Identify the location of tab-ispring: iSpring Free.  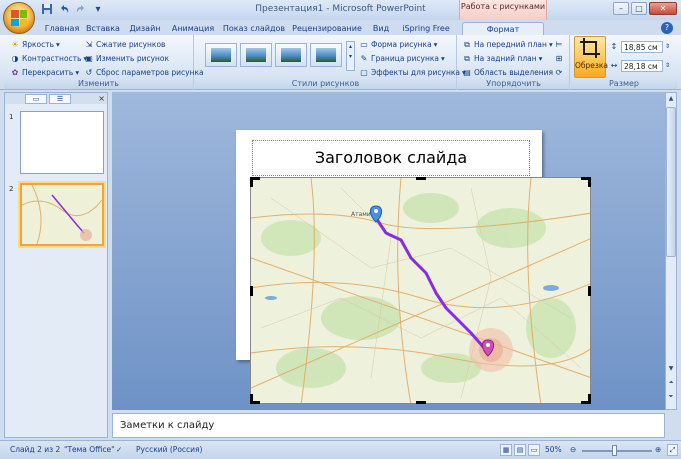
(426, 28).